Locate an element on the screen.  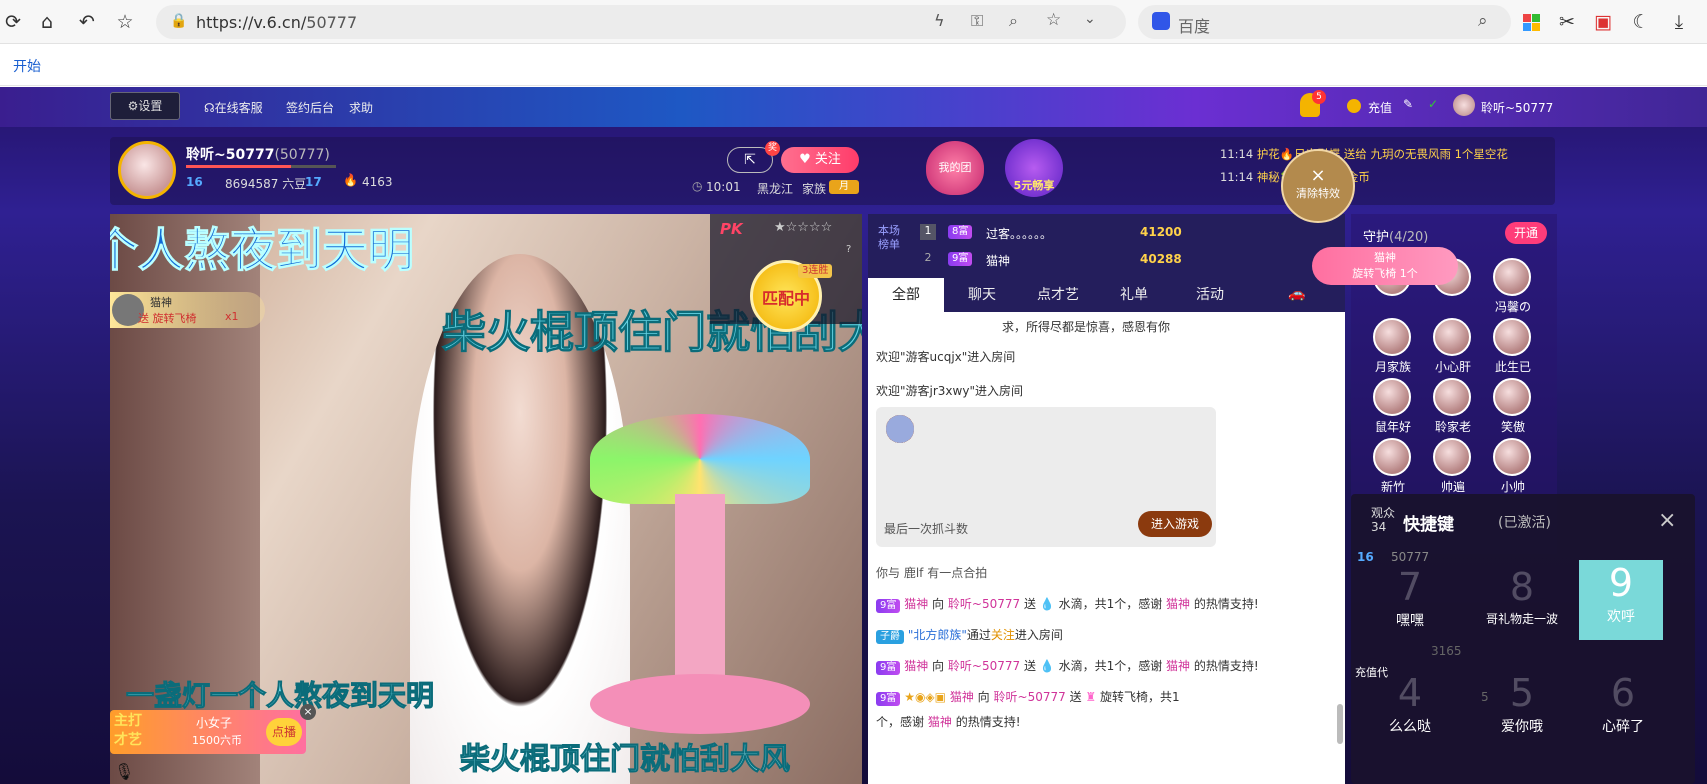
sign-link: 签约后台 is located at coordinates (310, 107).